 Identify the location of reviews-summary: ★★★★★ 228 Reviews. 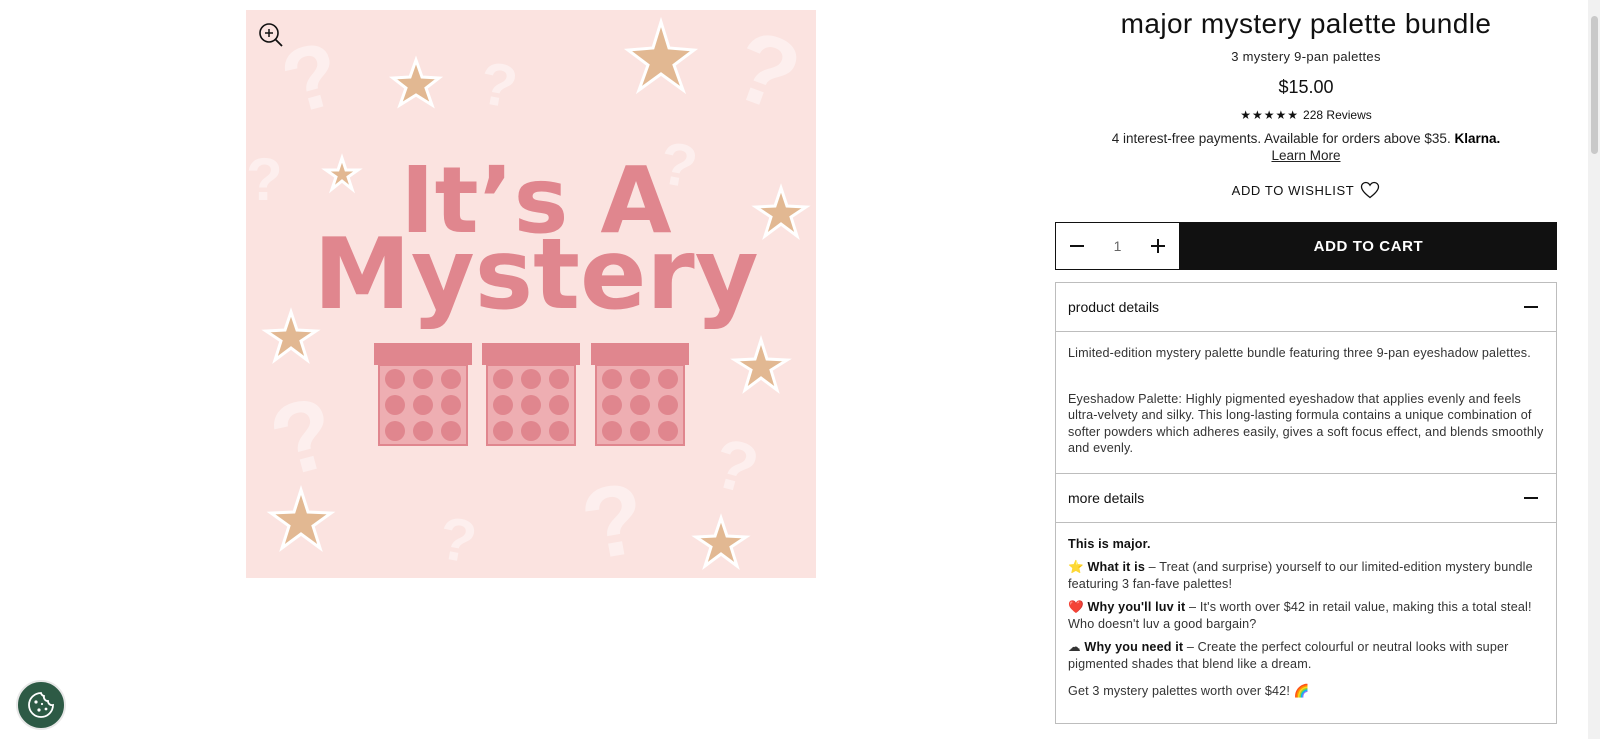
(1306, 115).